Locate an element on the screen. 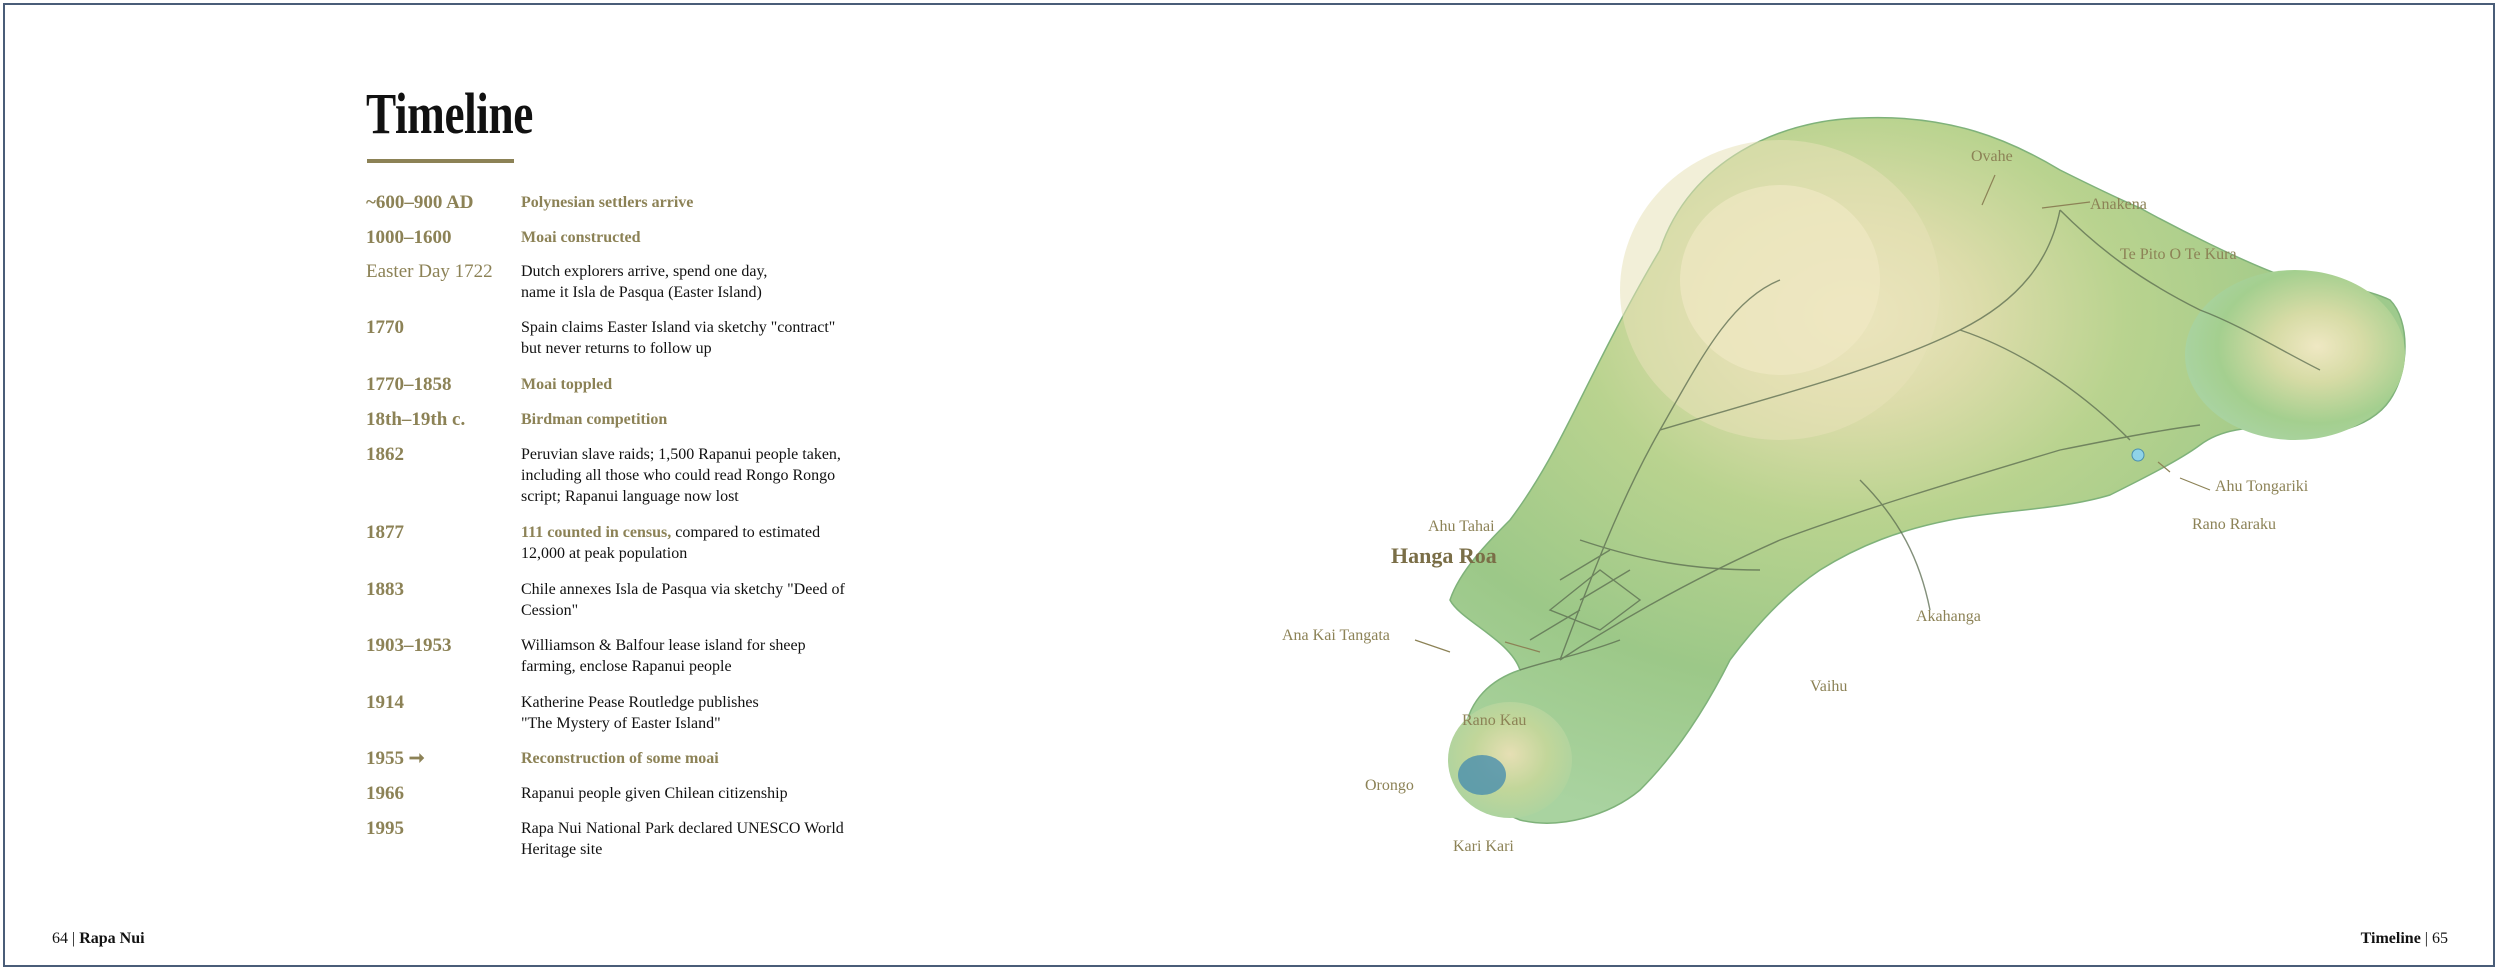  timeline-event: Reconstruction of some moai is located at coordinates (620, 758).